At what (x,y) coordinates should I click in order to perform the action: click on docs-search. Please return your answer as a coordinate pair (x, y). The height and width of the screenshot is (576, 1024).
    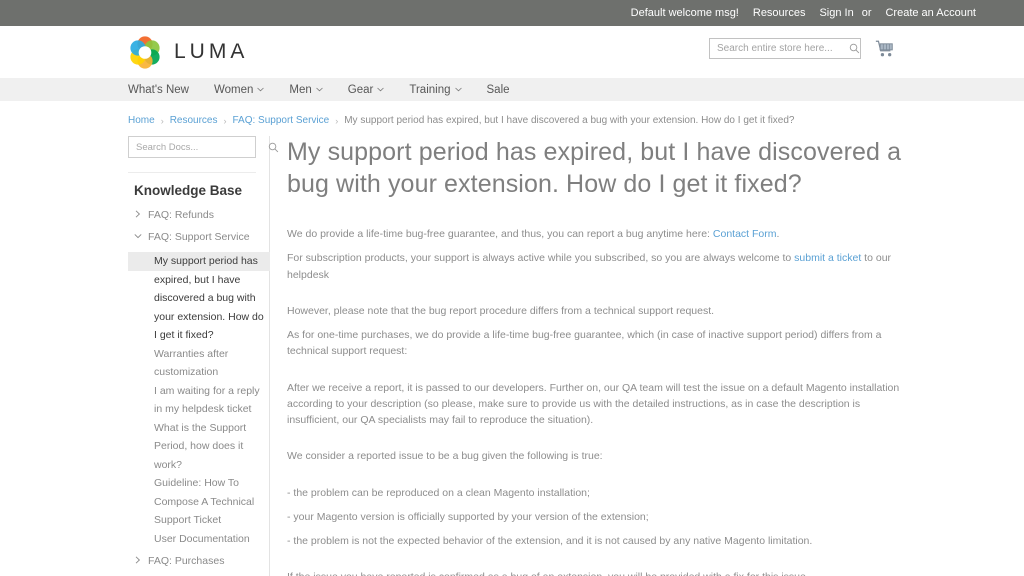
    Looking at the image, I should click on (203, 147).